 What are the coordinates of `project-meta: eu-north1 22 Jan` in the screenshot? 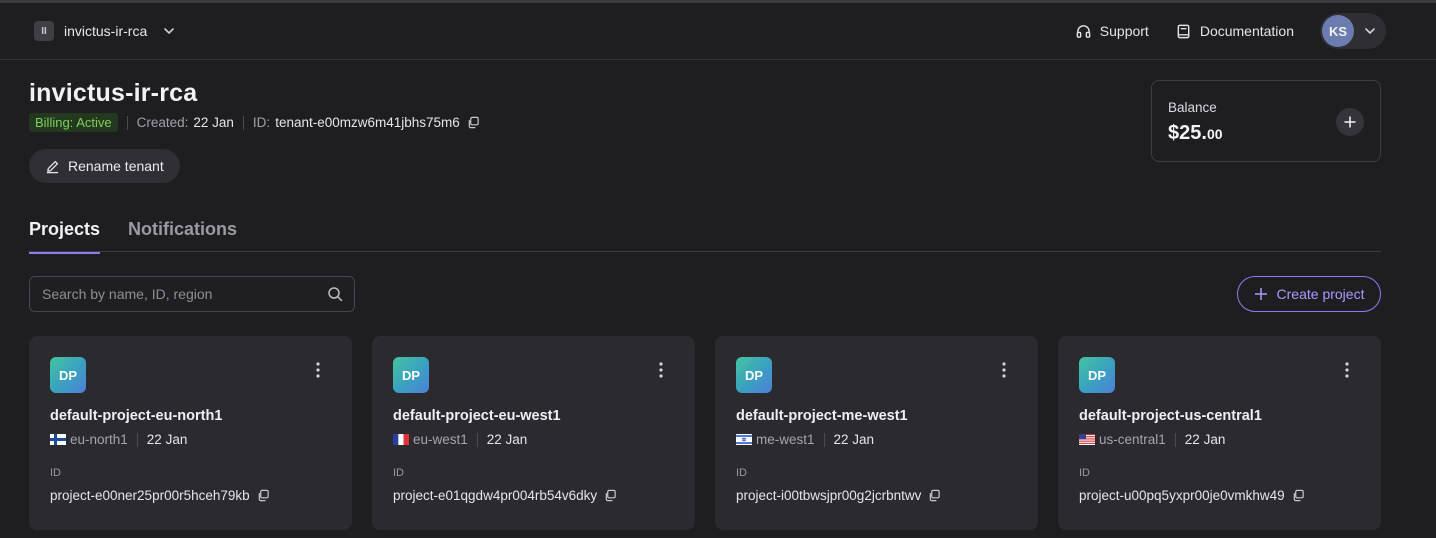 It's located at (118, 439).